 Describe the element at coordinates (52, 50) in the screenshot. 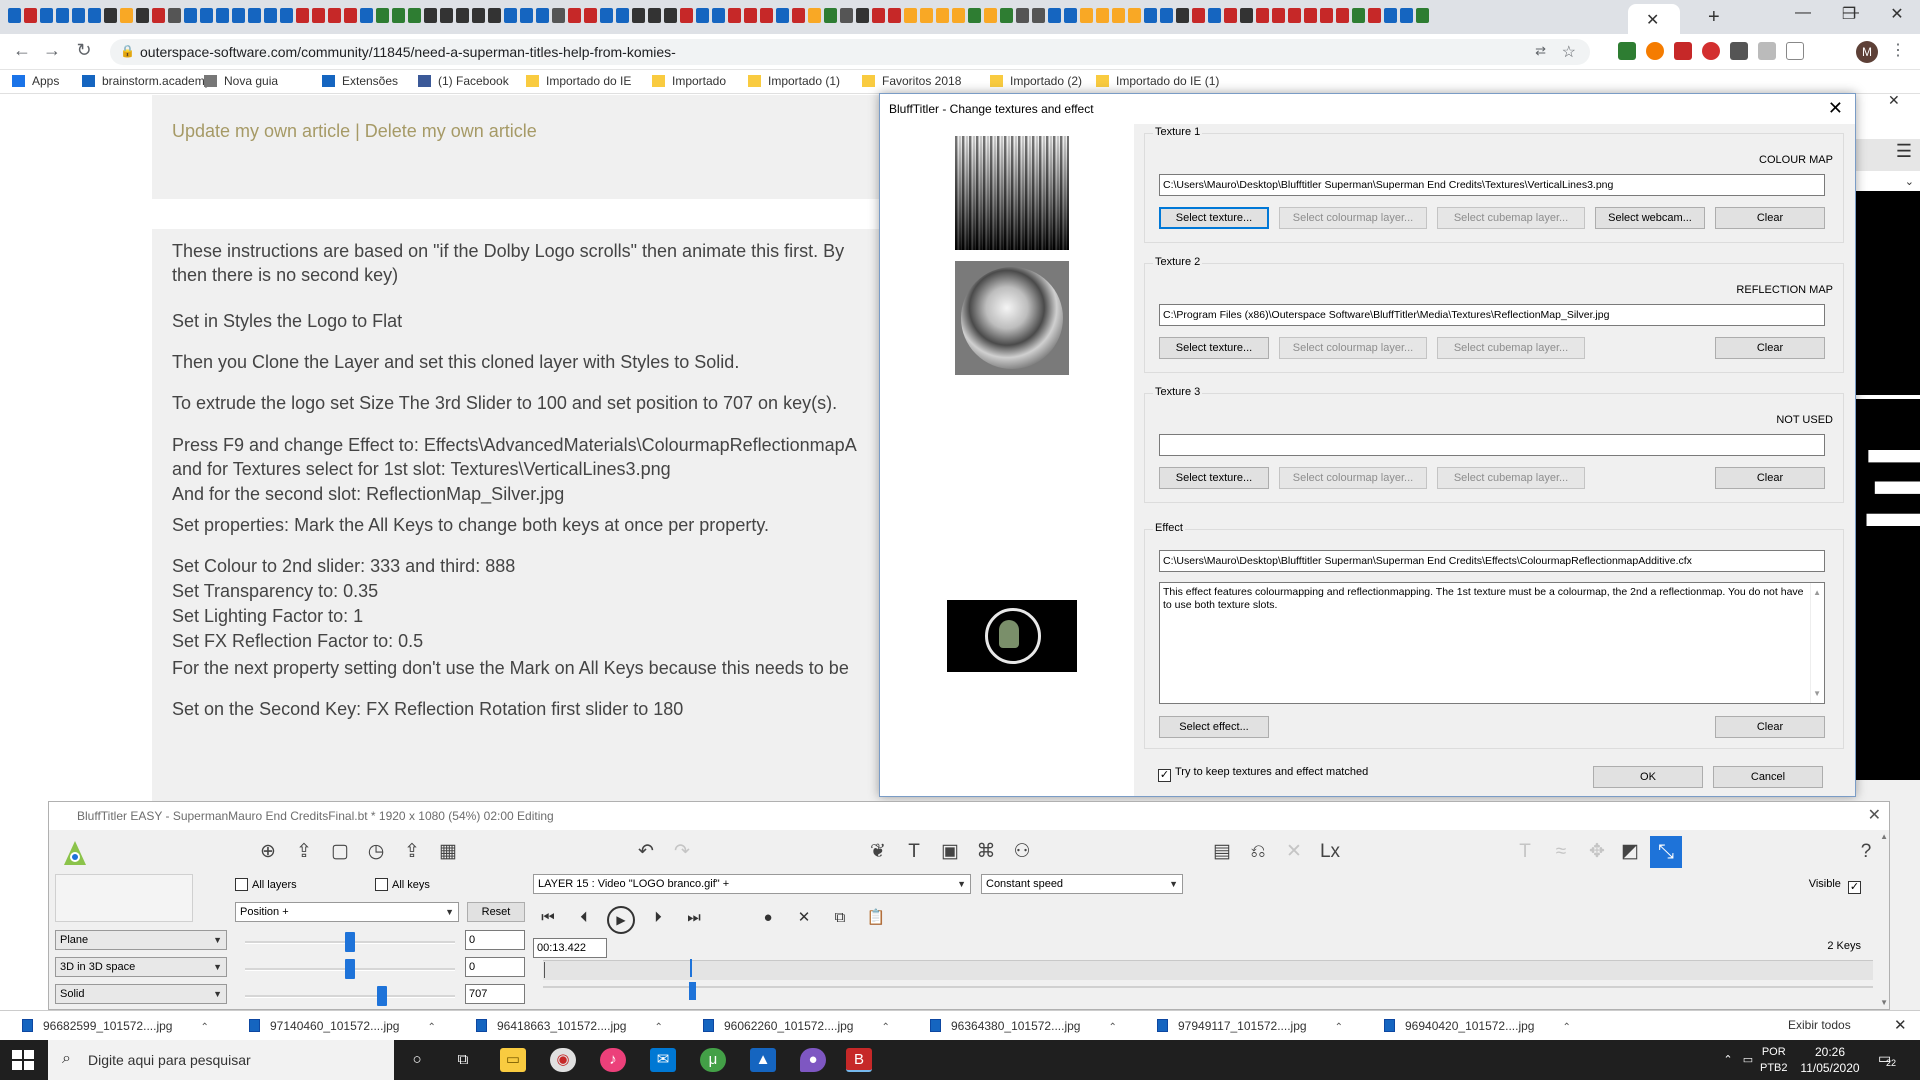

I see `forward-button: →` at that location.